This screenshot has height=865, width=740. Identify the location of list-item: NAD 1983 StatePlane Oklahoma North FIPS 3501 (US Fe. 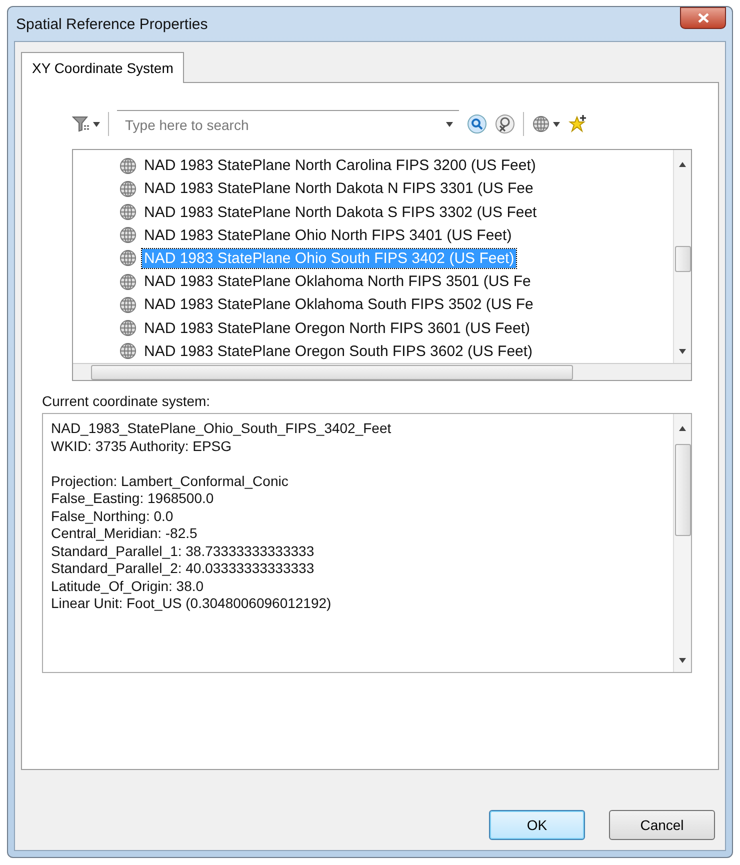
(396, 282).